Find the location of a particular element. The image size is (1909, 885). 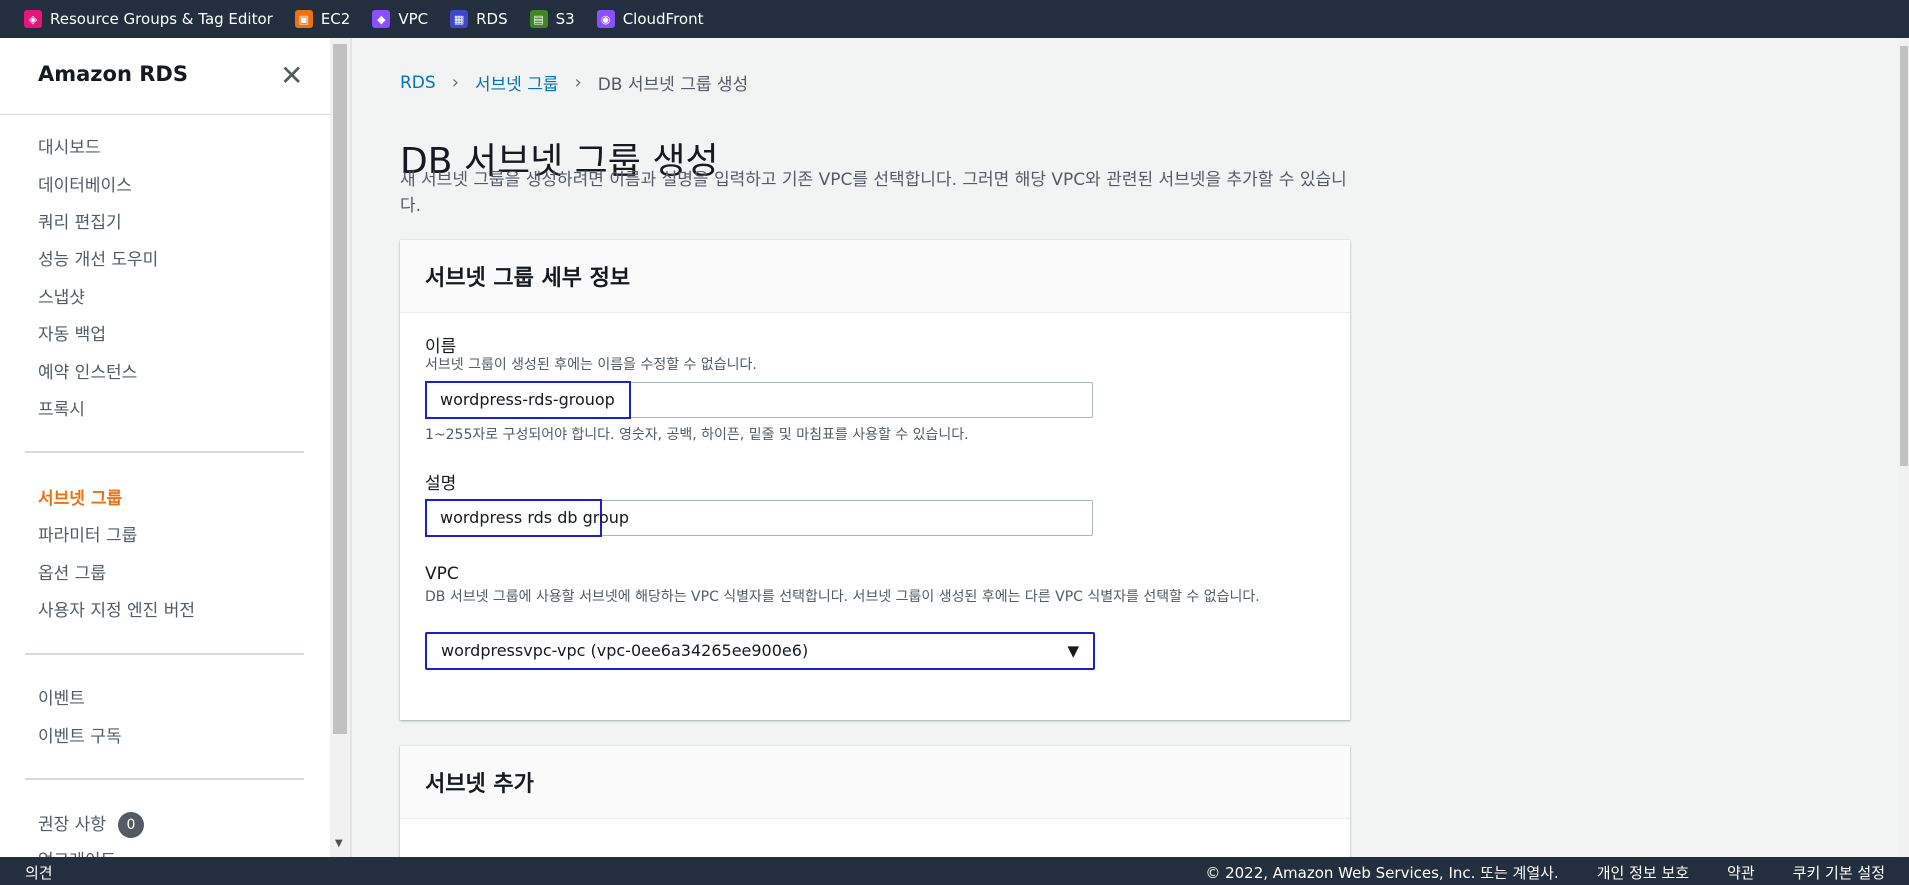

caret-down-icon: ▼ is located at coordinates (1073, 651).